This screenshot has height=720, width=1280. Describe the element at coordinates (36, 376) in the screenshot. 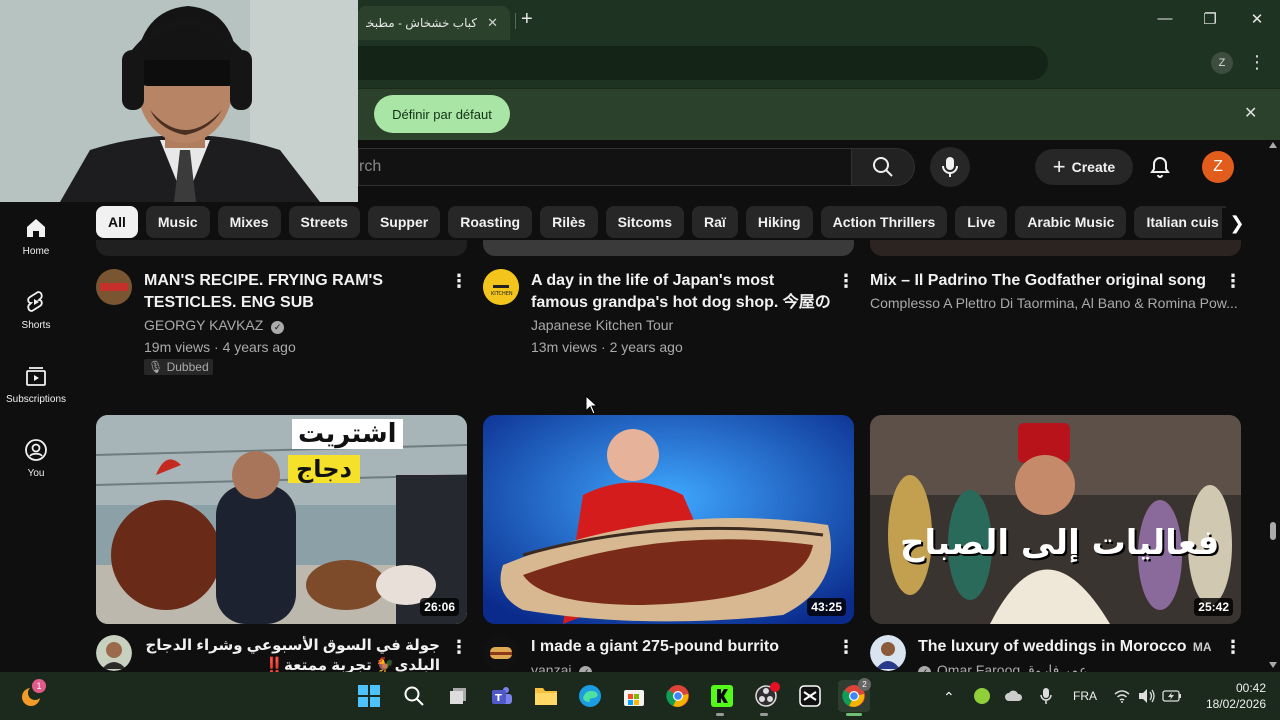

I see `subscriptions-icon` at that location.